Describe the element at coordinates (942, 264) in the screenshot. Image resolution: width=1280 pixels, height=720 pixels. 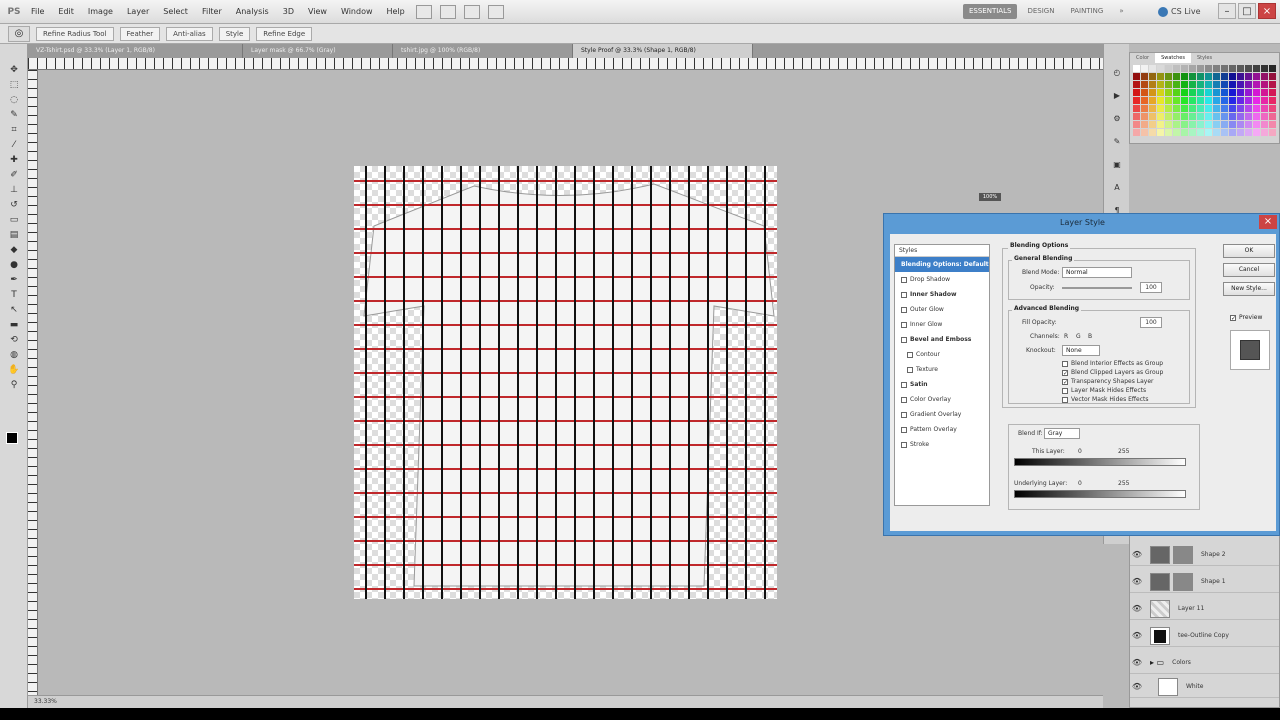
I see `style-item: Blending Options: Default` at that location.